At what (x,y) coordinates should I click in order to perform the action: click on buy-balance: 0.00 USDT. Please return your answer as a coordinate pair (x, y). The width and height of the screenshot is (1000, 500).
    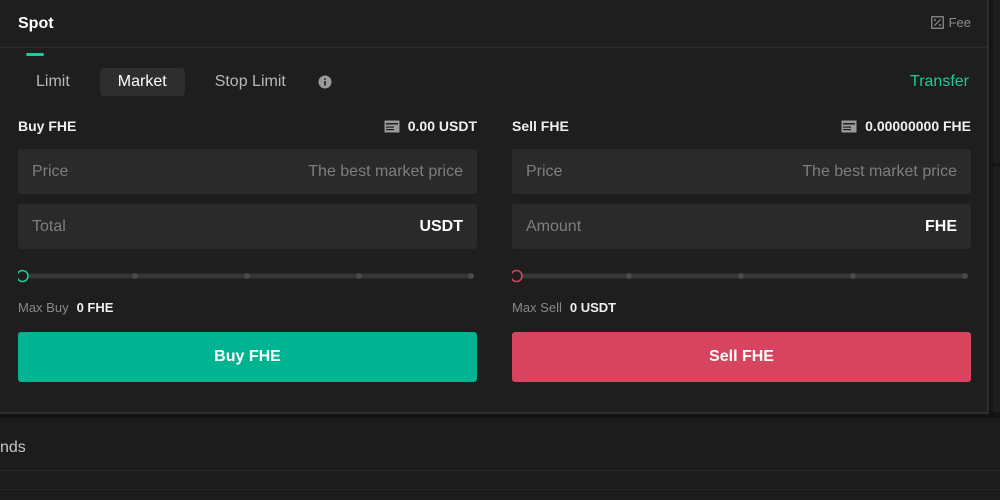
    Looking at the image, I should click on (430, 126).